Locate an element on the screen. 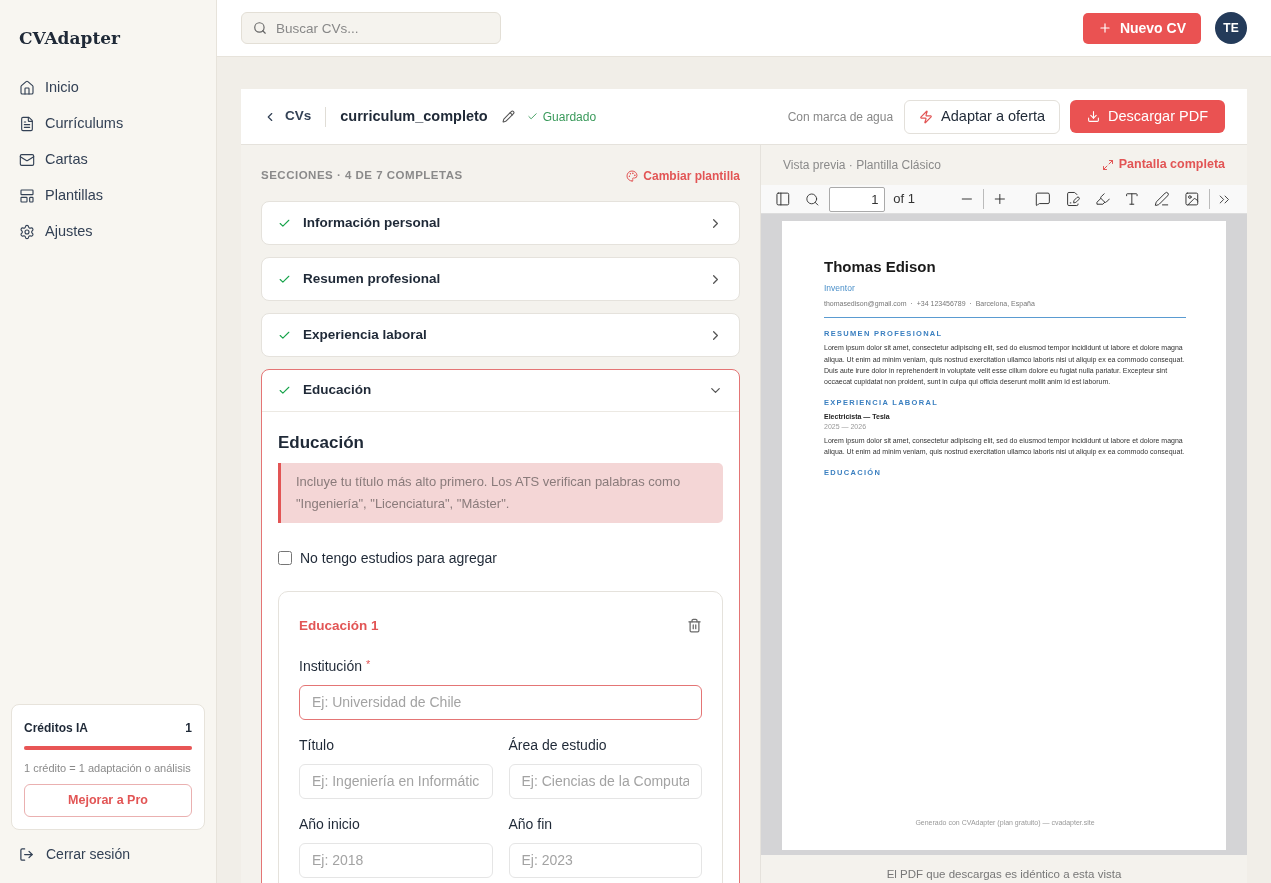 Image resolution: width=1271 pixels, height=883 pixels. palette-icon is located at coordinates (632, 176).